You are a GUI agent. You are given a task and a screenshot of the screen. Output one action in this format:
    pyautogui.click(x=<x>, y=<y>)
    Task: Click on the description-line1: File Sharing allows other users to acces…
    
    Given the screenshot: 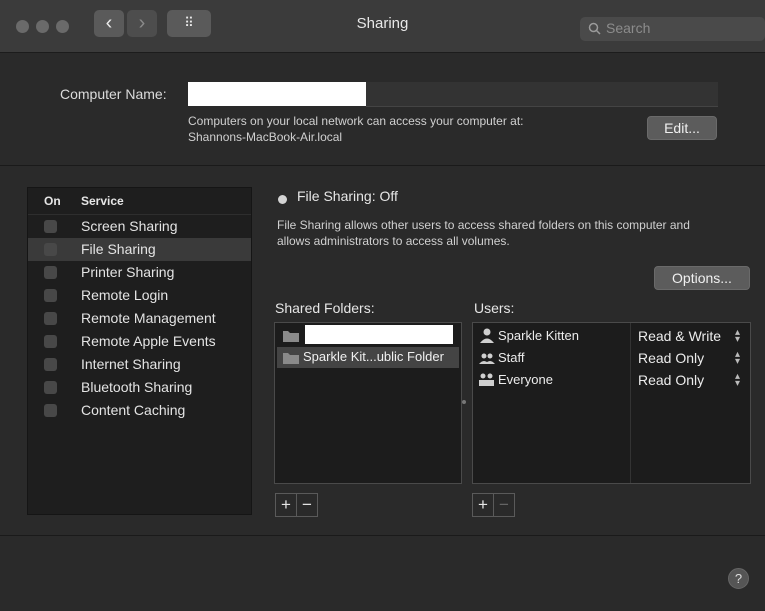 What is the action you would take?
    pyautogui.click(x=483, y=225)
    